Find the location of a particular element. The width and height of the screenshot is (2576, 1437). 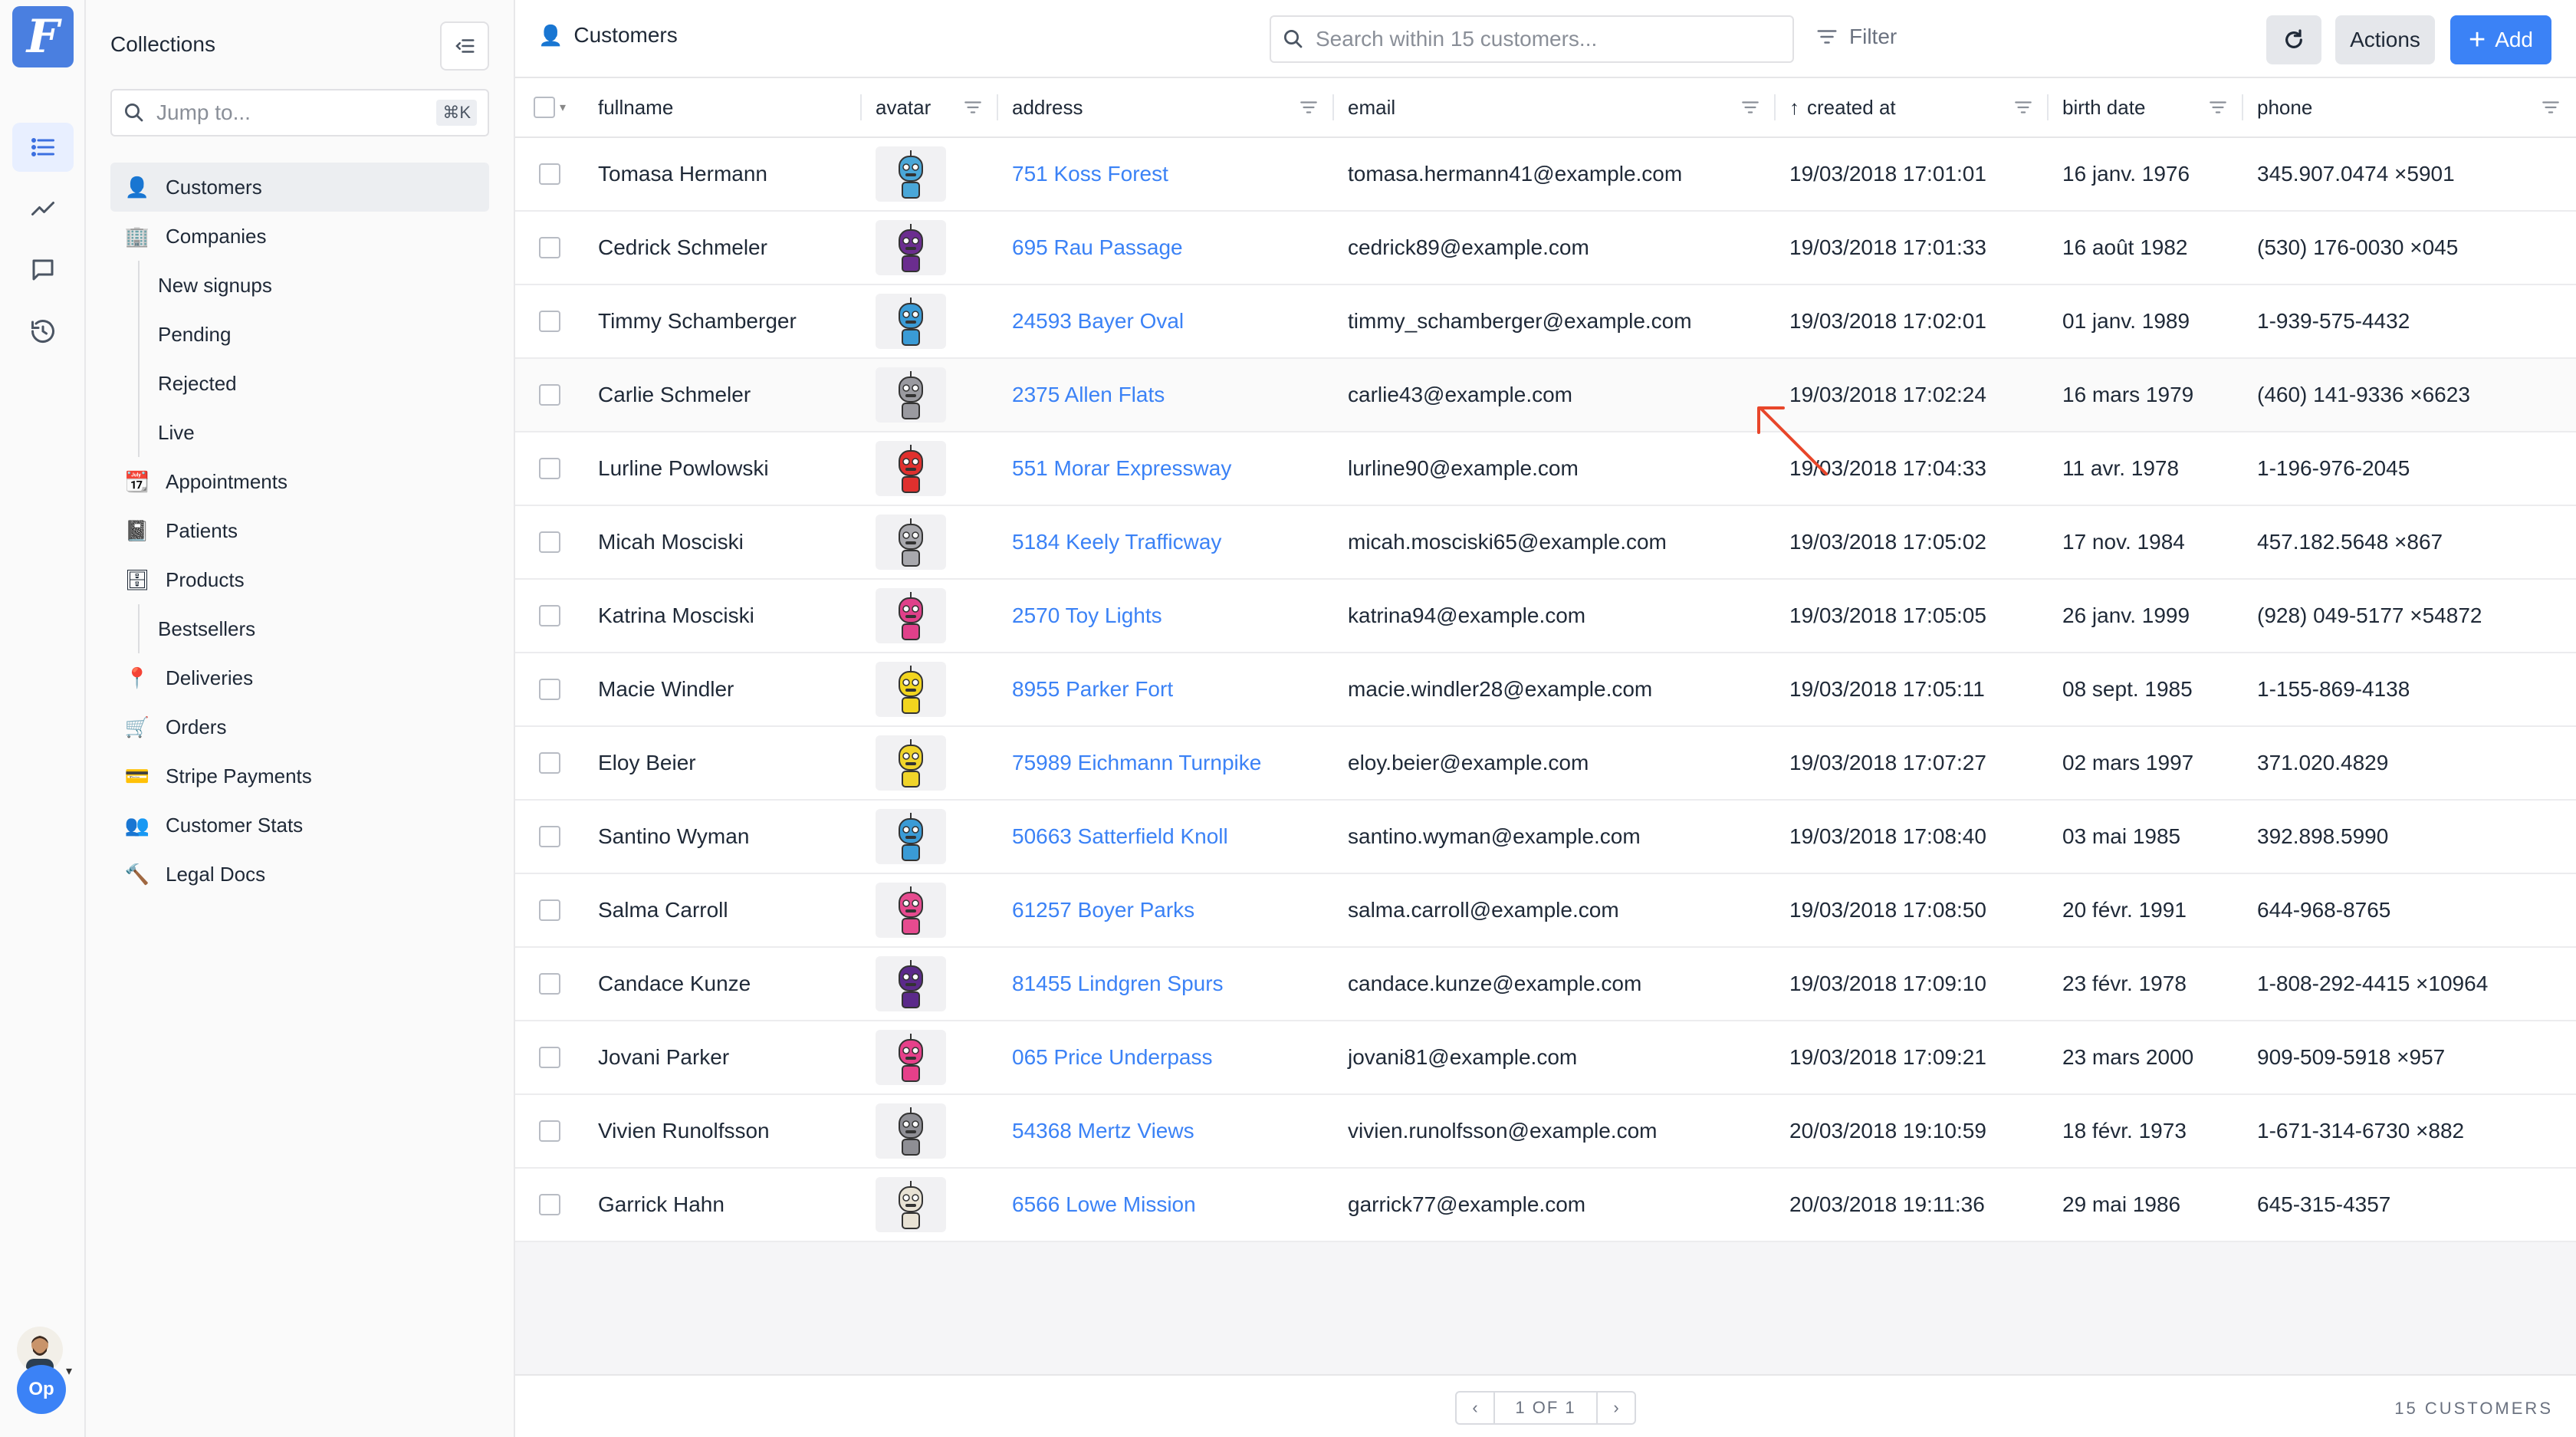

sidebar-item-legal-docs: 🔨 Legal Docs is located at coordinates (300, 874).